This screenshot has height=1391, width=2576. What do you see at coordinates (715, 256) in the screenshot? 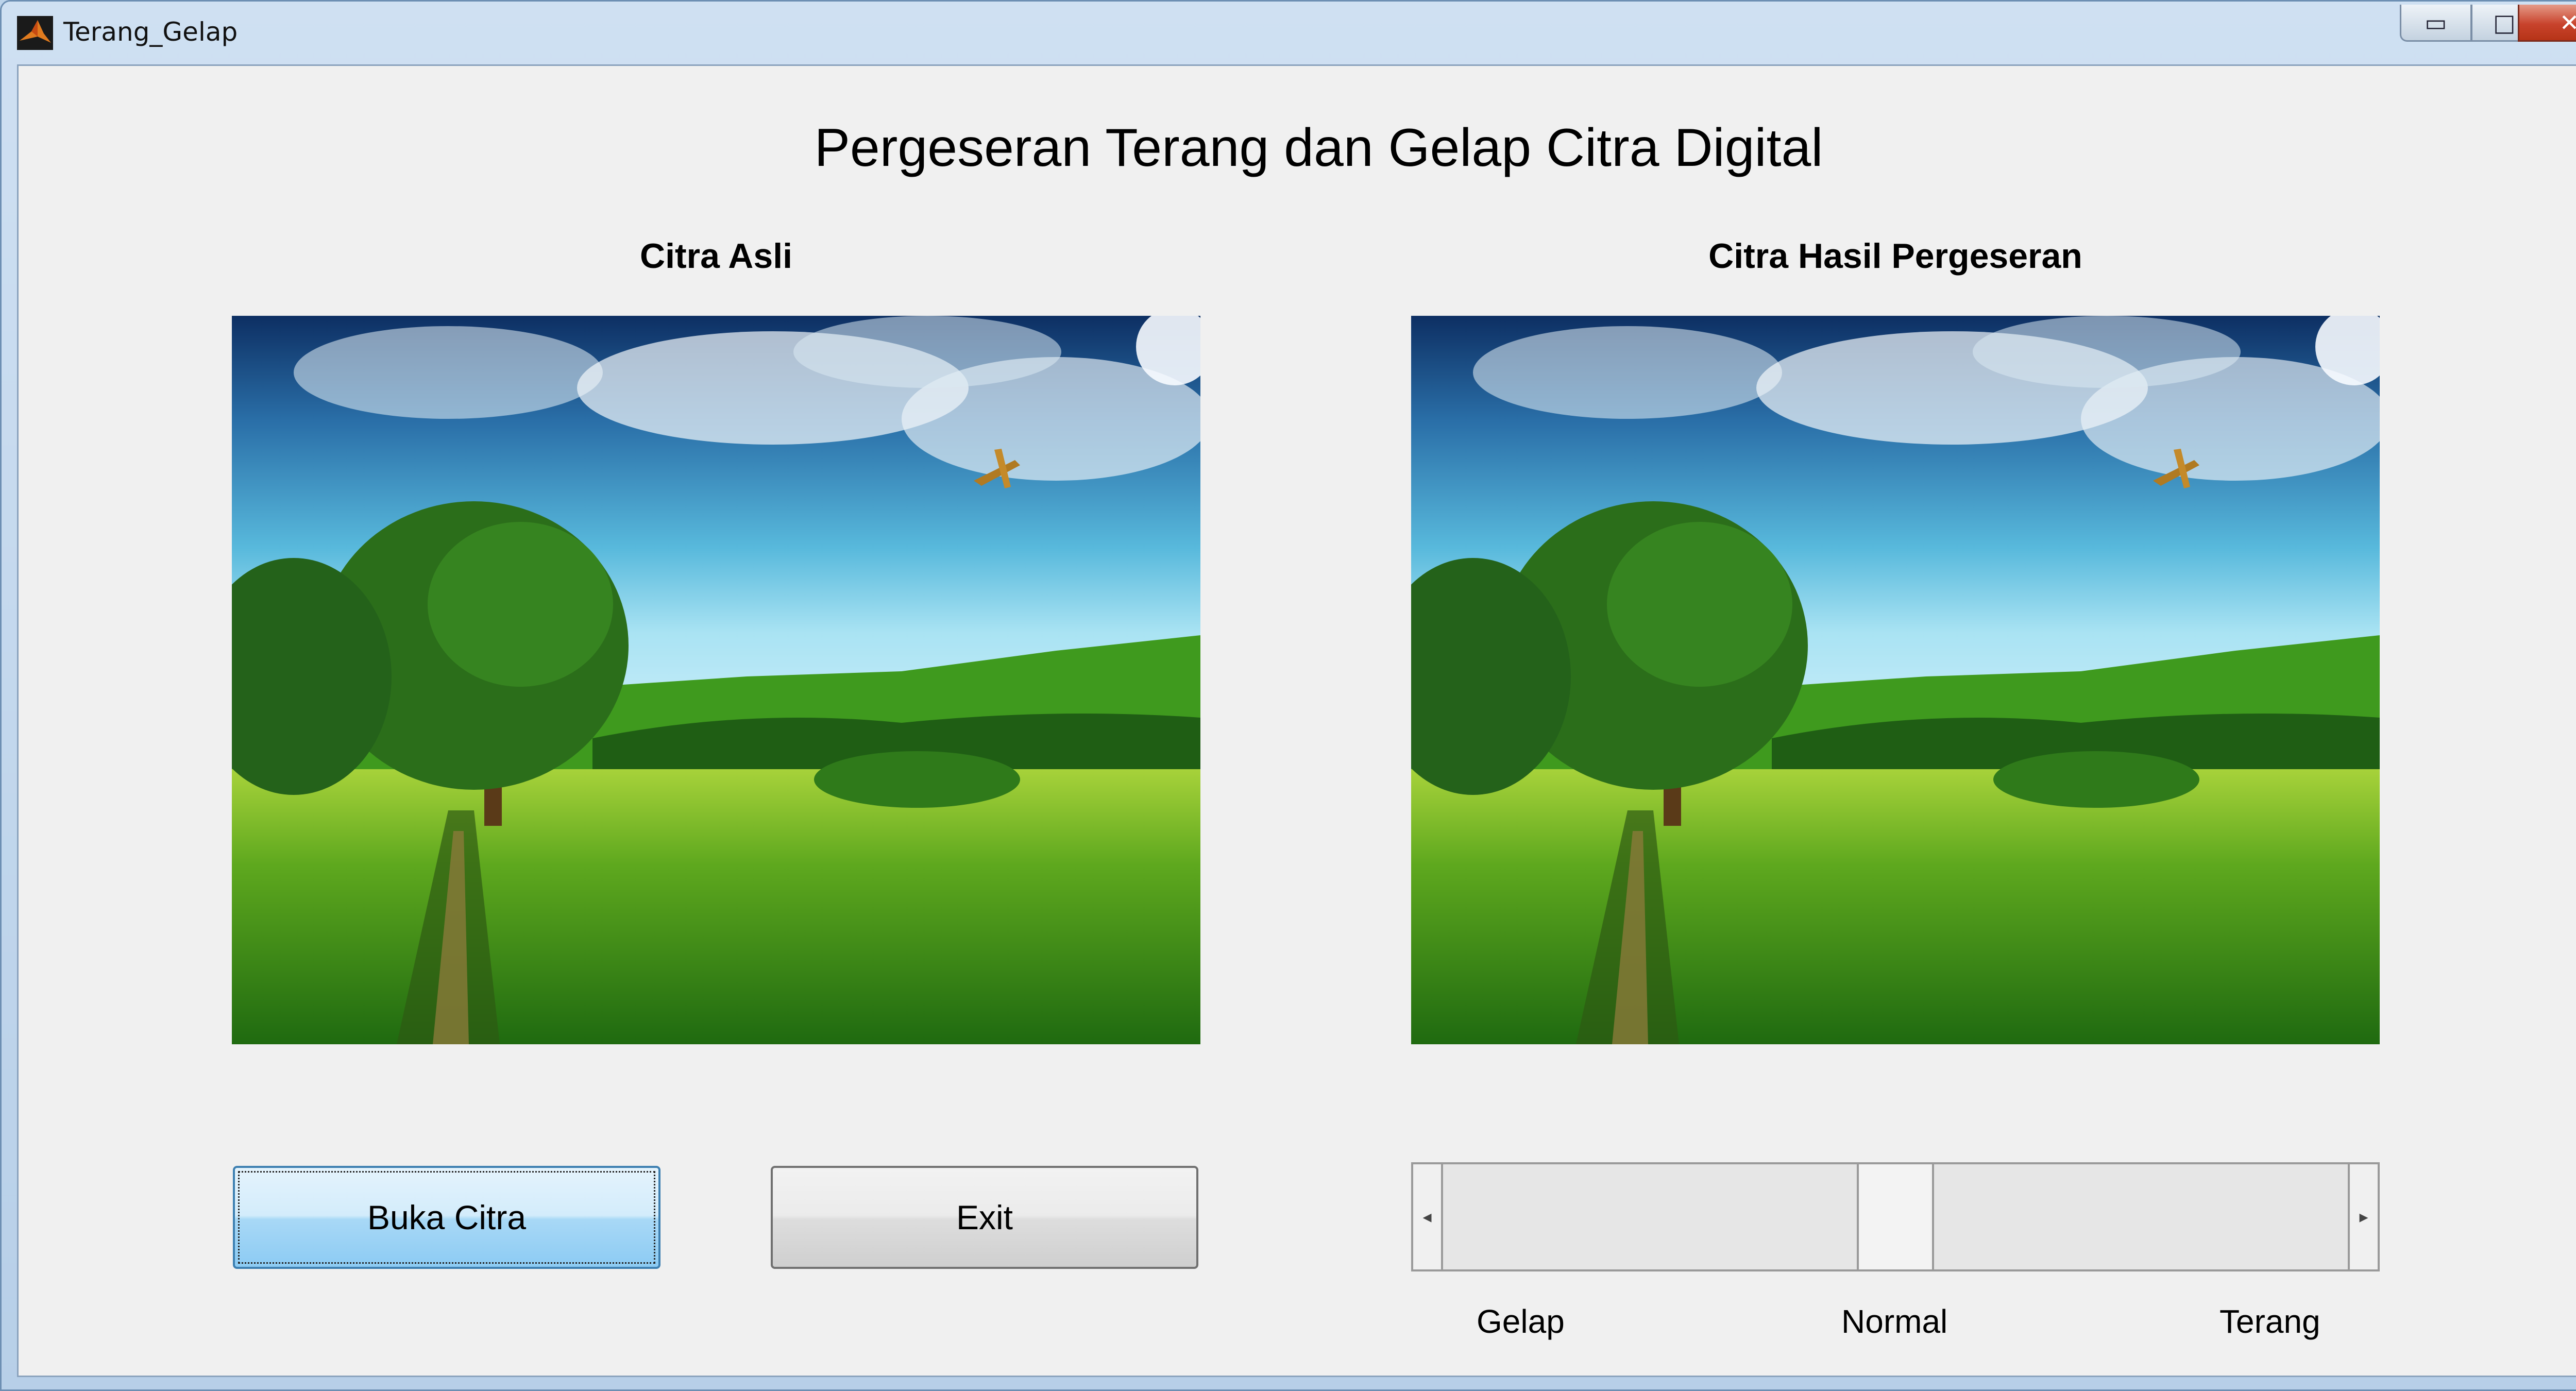
I see `original-image-label: Citra Asli` at bounding box center [715, 256].